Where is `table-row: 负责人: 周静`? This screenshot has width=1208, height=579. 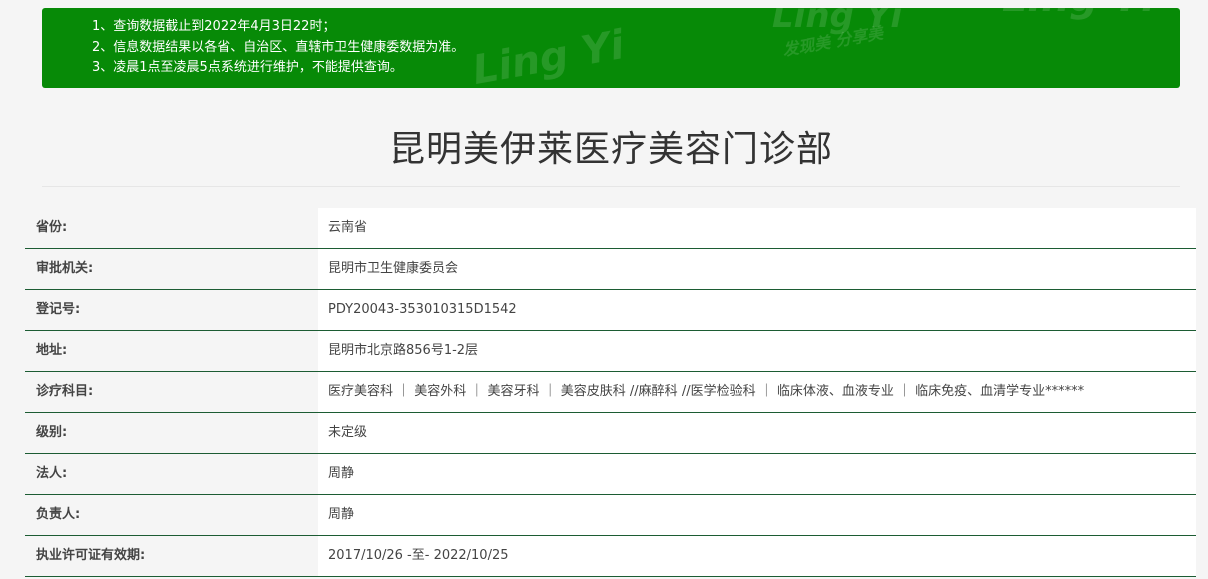
table-row: 负责人: 周静 is located at coordinates (610, 515).